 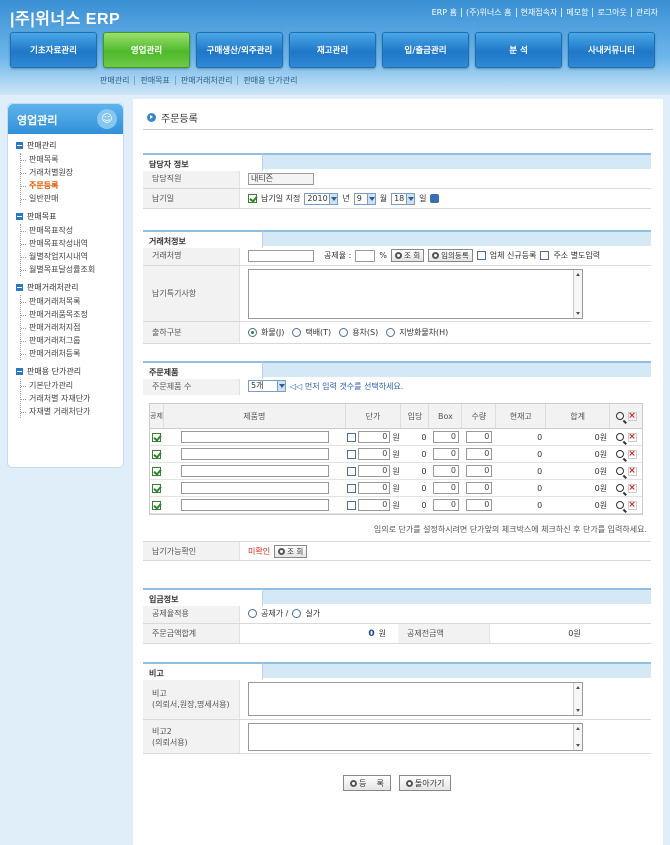 I want to click on year-select: 2010, so click(x=321, y=198).